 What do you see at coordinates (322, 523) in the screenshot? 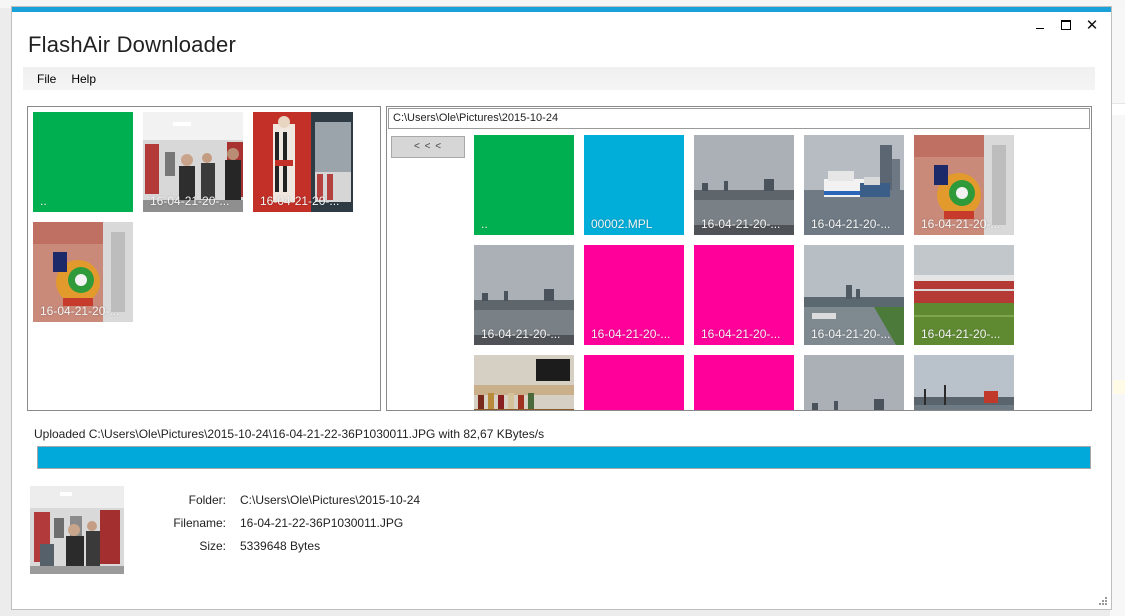
I see `filename-value: 16-04-21-22-36P1030011.JPG` at bounding box center [322, 523].